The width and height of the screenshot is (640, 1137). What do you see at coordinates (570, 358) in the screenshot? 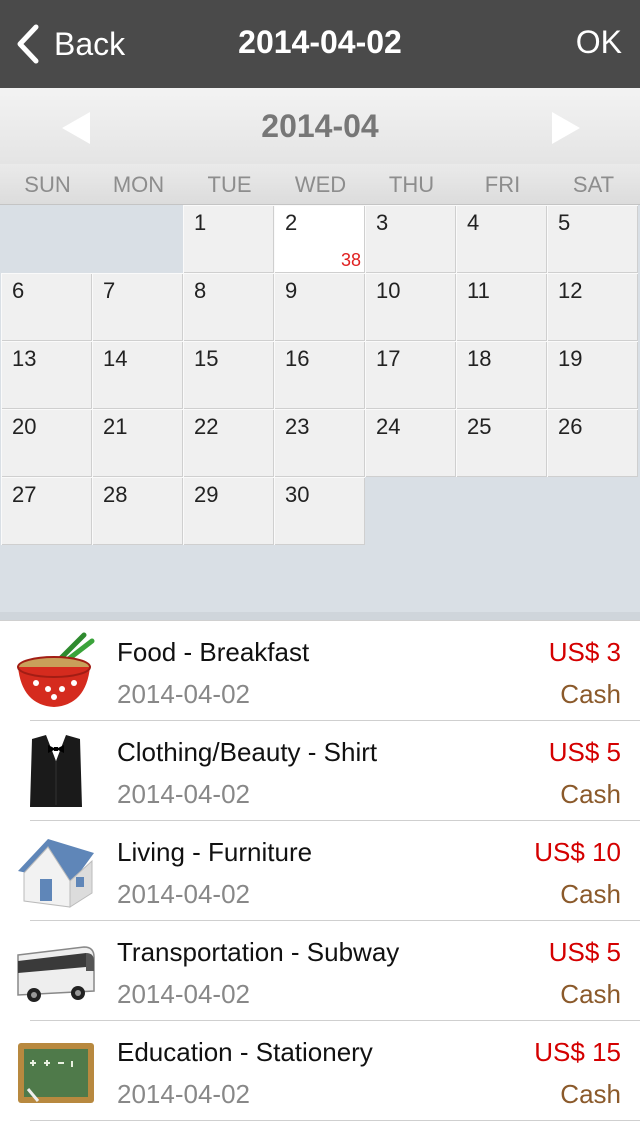
I see `day-number: 19` at bounding box center [570, 358].